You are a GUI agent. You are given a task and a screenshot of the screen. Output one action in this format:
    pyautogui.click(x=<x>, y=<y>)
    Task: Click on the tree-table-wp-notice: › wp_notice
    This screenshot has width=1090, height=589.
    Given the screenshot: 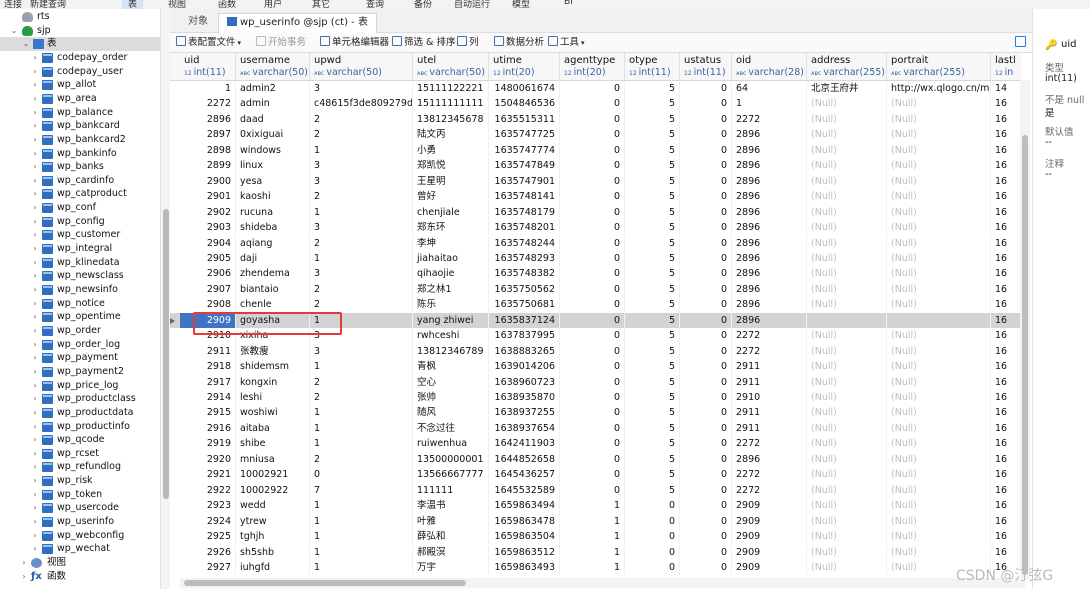 What is the action you would take?
    pyautogui.click(x=80, y=304)
    